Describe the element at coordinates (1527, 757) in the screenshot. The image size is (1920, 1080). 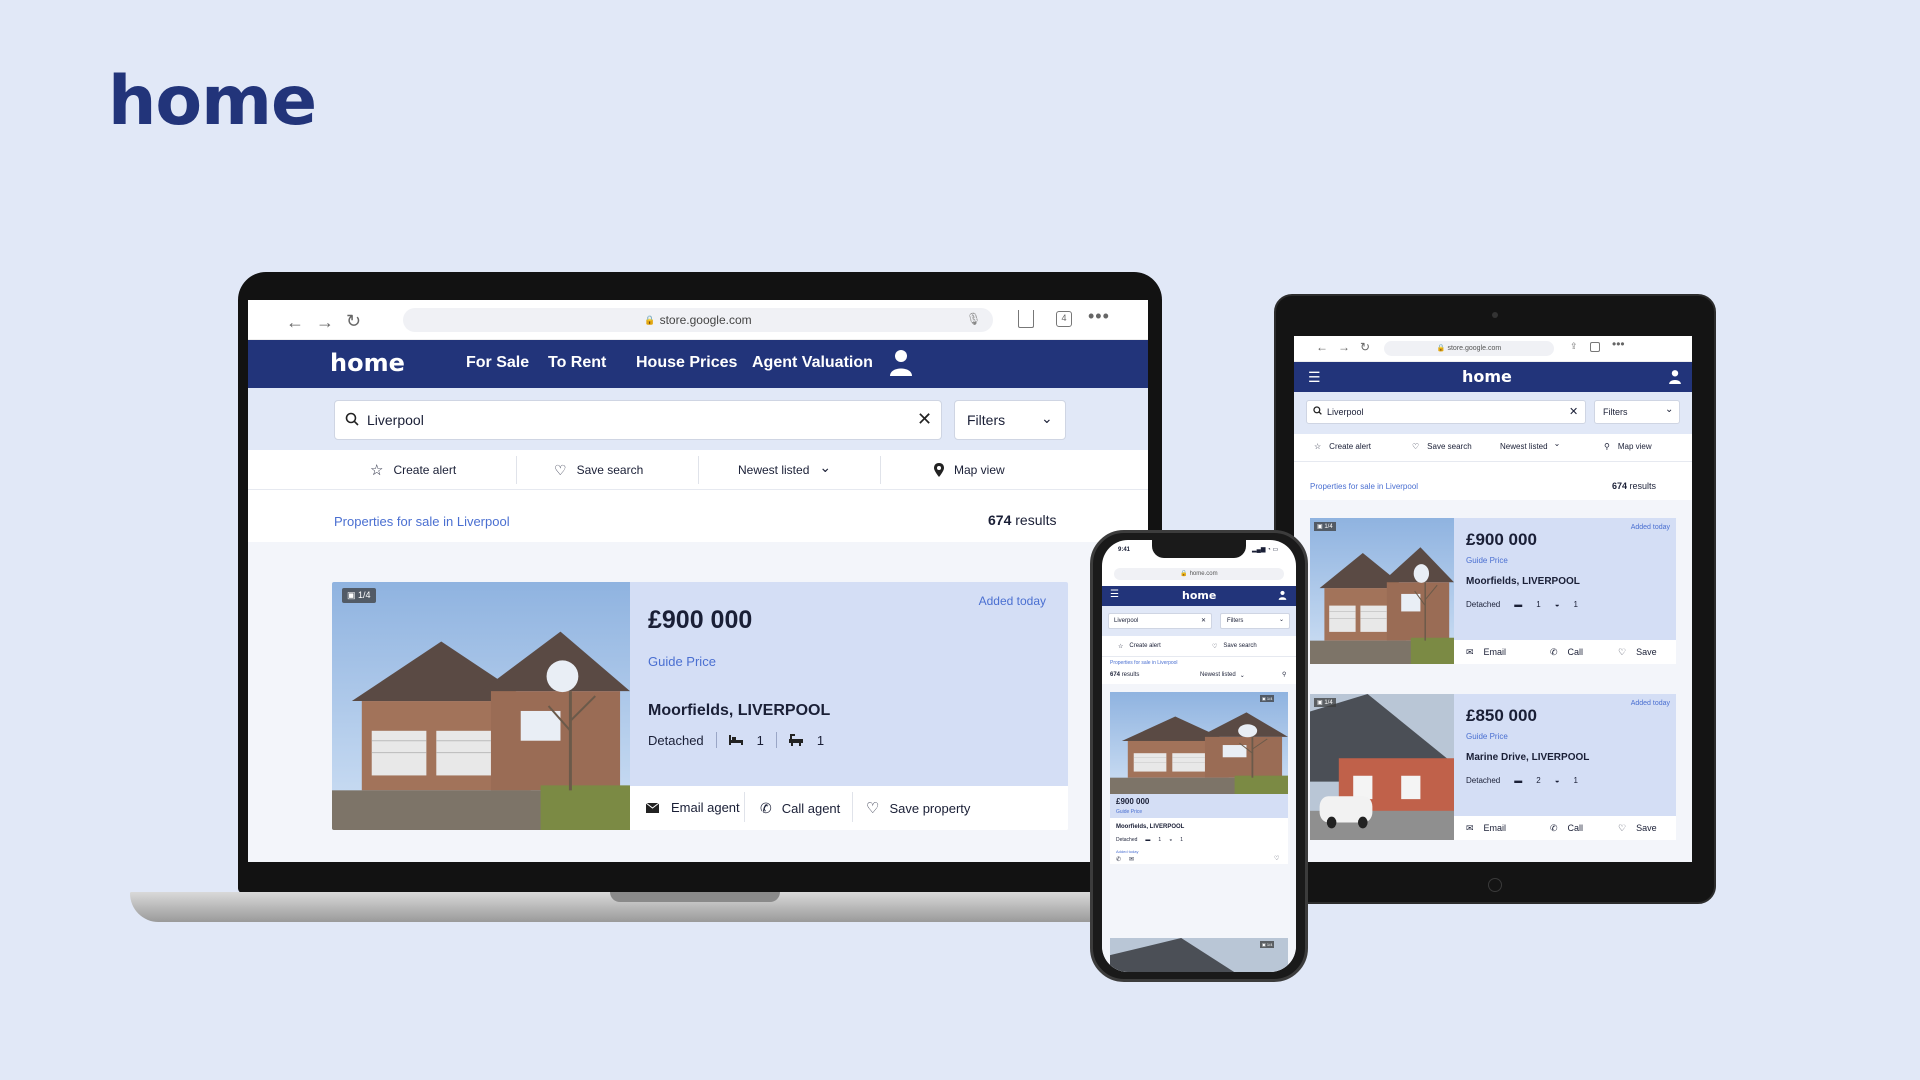
I see `property-address: Marine Drive, LIVERPOOL` at that location.